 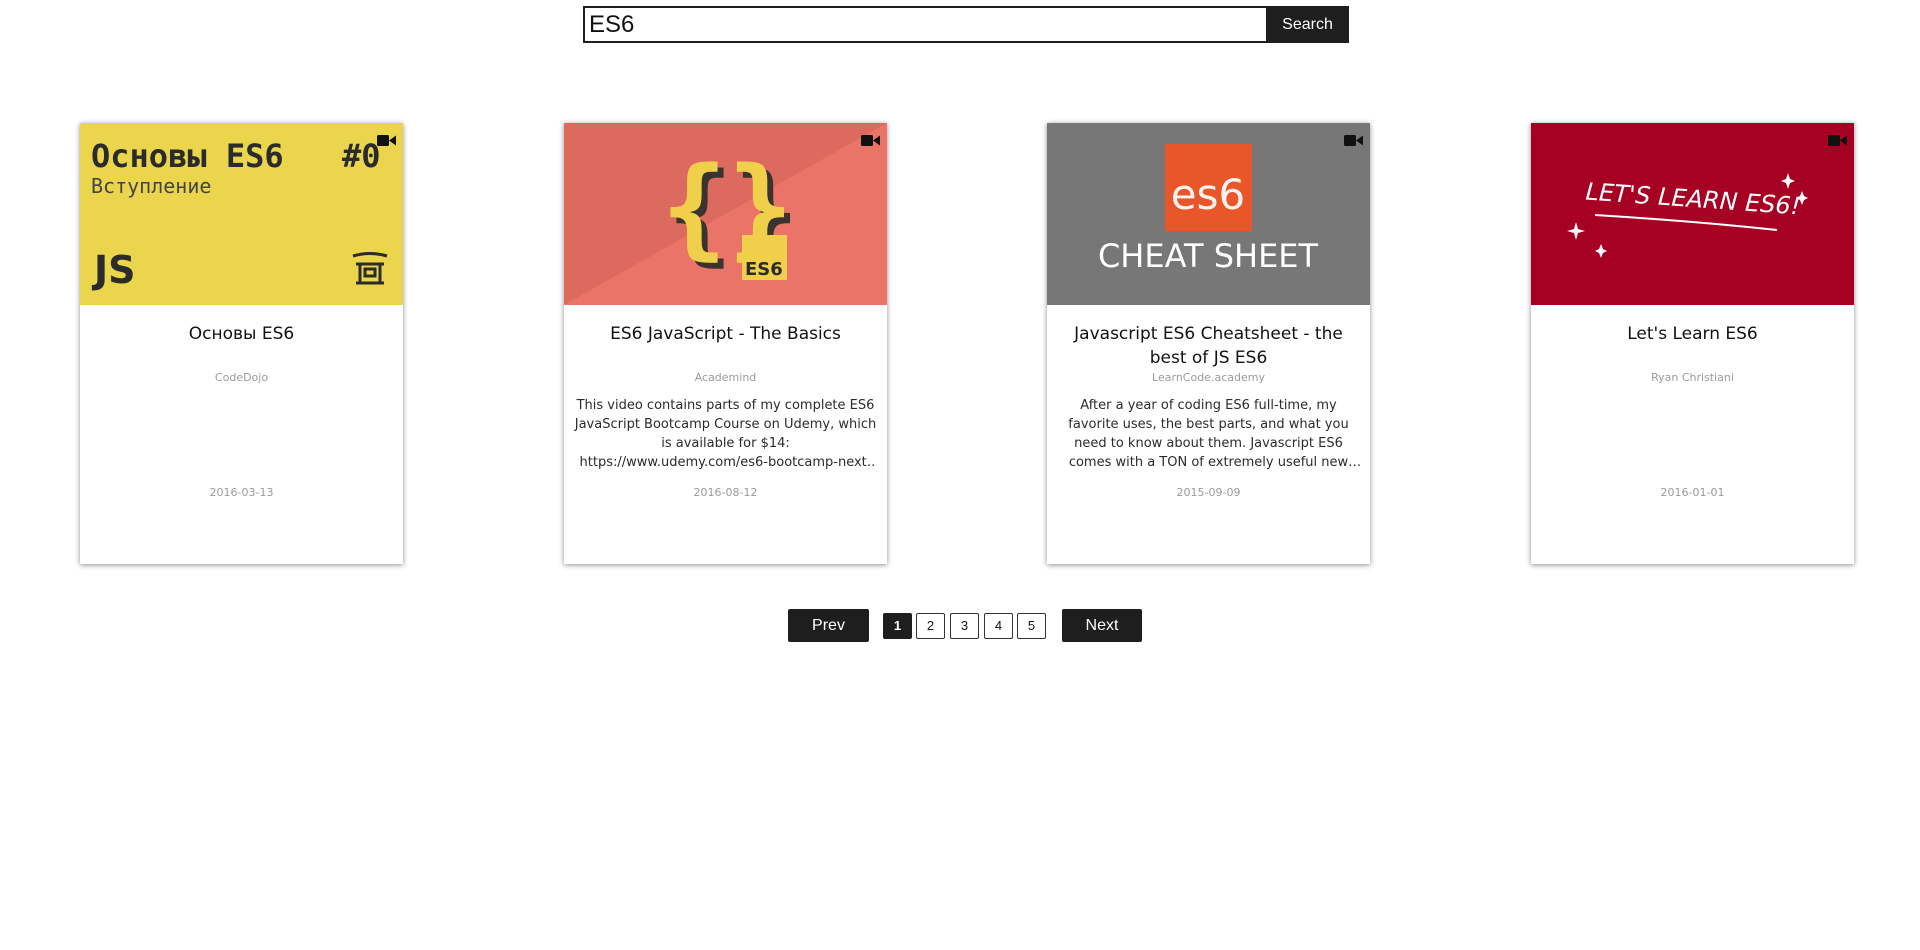 What do you see at coordinates (1307, 24) in the screenshot?
I see `search-button: Search` at bounding box center [1307, 24].